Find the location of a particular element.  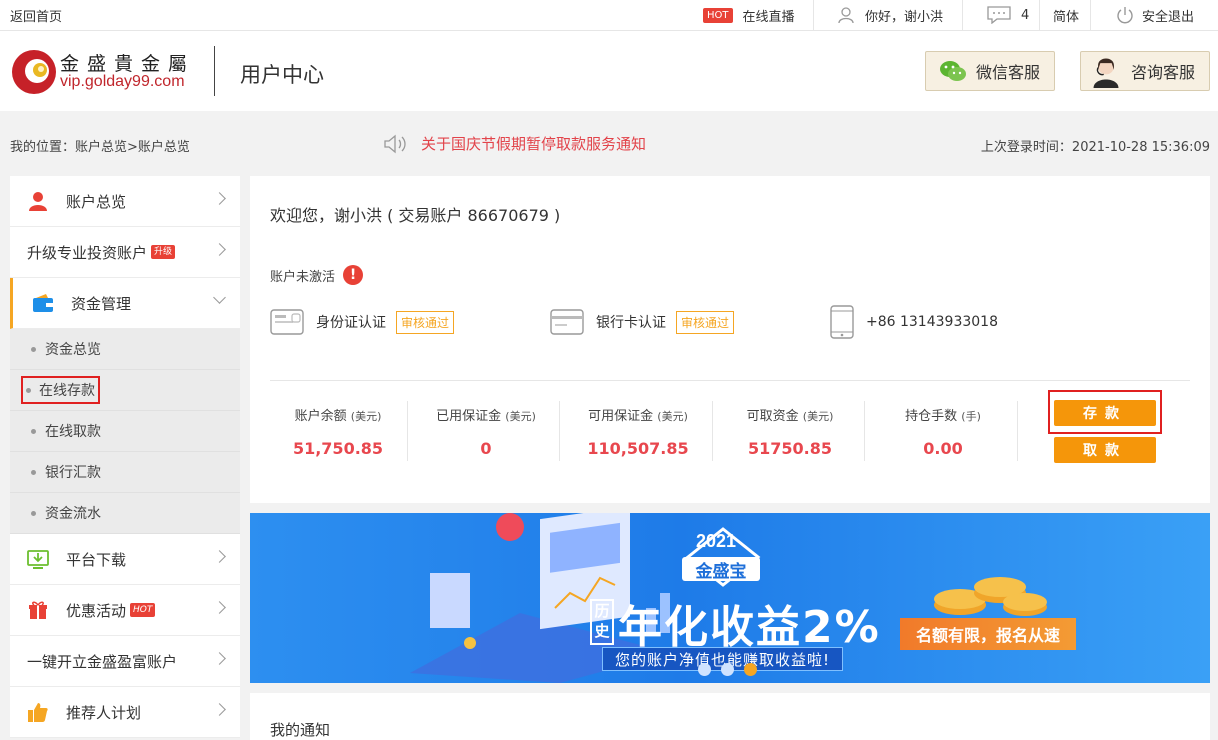

user-greeting: 你好，谢小洪 is located at coordinates (890, 15).